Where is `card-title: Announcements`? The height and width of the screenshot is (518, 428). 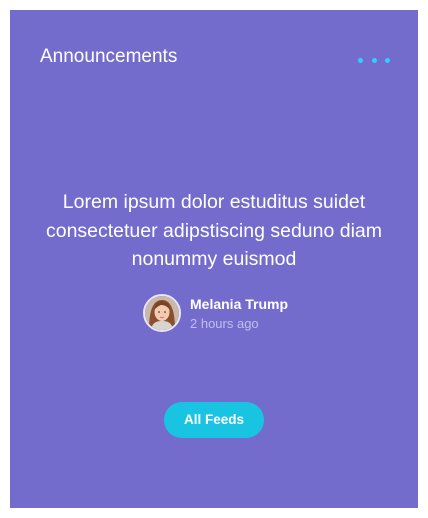
card-title: Announcements is located at coordinates (109, 56).